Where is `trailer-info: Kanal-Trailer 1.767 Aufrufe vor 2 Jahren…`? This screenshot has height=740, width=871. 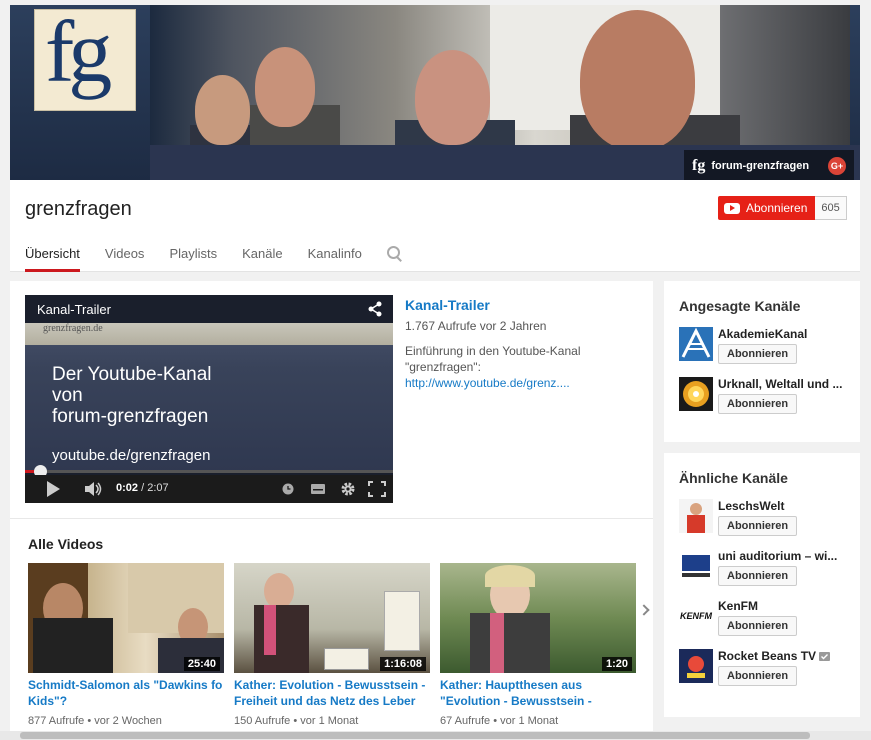
trailer-info: Kanal-Trailer 1.767 Aufrufe vor 2 Jahren… is located at coordinates (522, 344).